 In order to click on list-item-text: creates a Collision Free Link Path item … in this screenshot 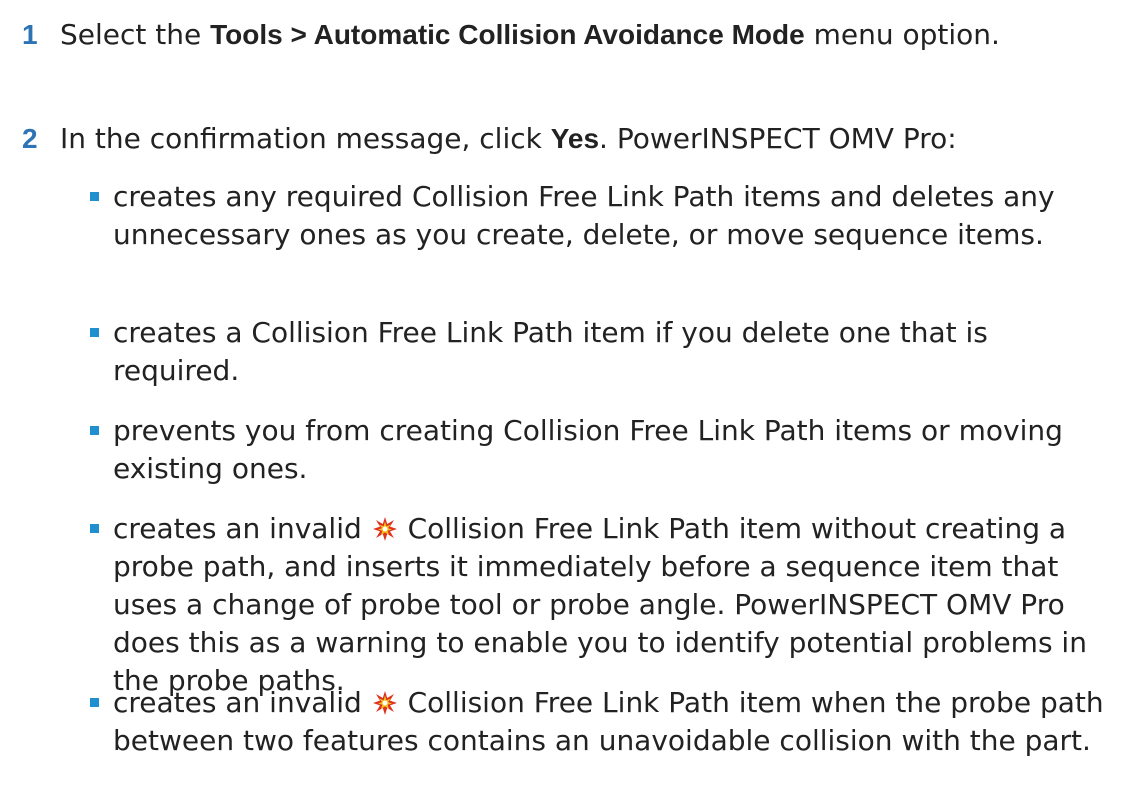, I will do `click(550, 351)`.